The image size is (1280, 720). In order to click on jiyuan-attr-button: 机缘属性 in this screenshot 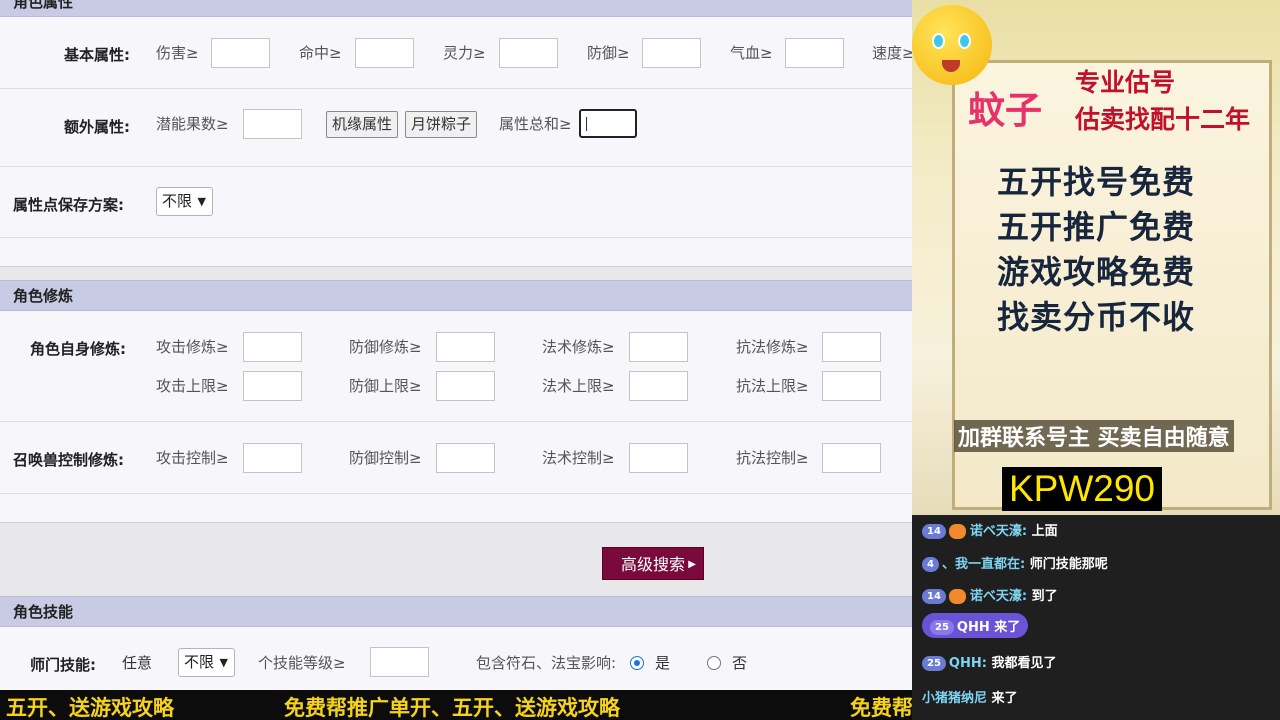, I will do `click(362, 124)`.